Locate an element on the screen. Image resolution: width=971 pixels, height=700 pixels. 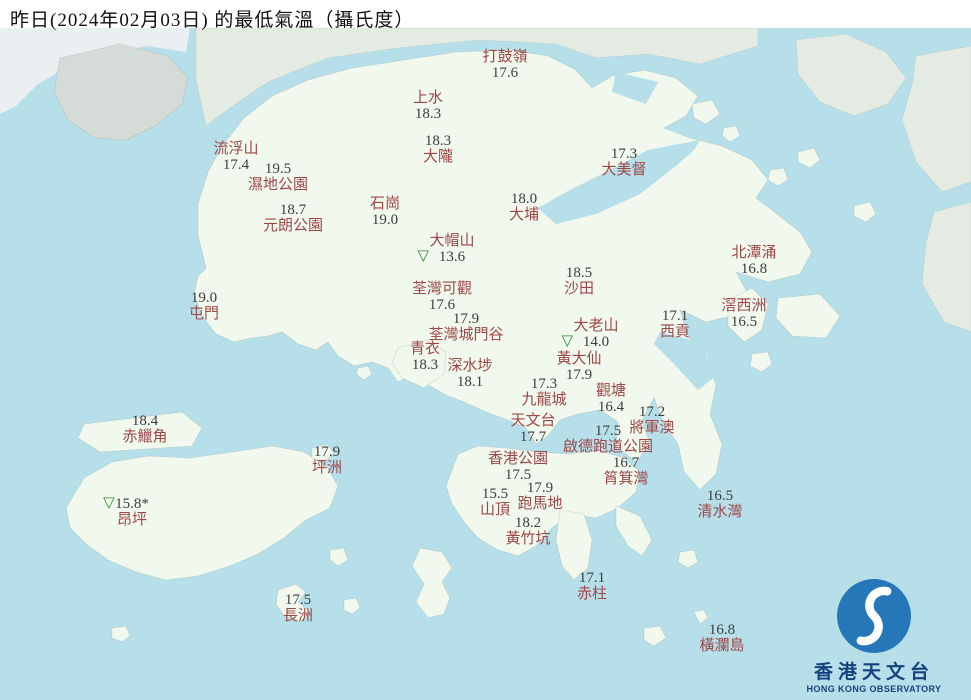
station-label: 觀塘 16.4 is located at coordinates (611, 399).